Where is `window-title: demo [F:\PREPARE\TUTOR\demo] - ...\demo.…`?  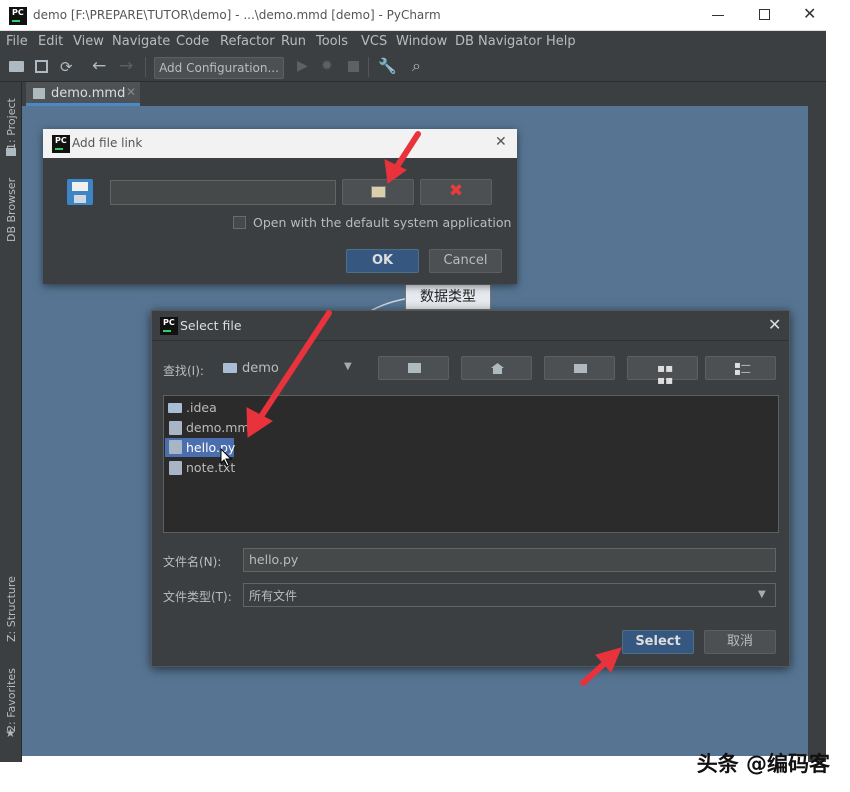 window-title: demo [F:\PREPARE\TUTOR\demo] - ...\demo.… is located at coordinates (237, 15).